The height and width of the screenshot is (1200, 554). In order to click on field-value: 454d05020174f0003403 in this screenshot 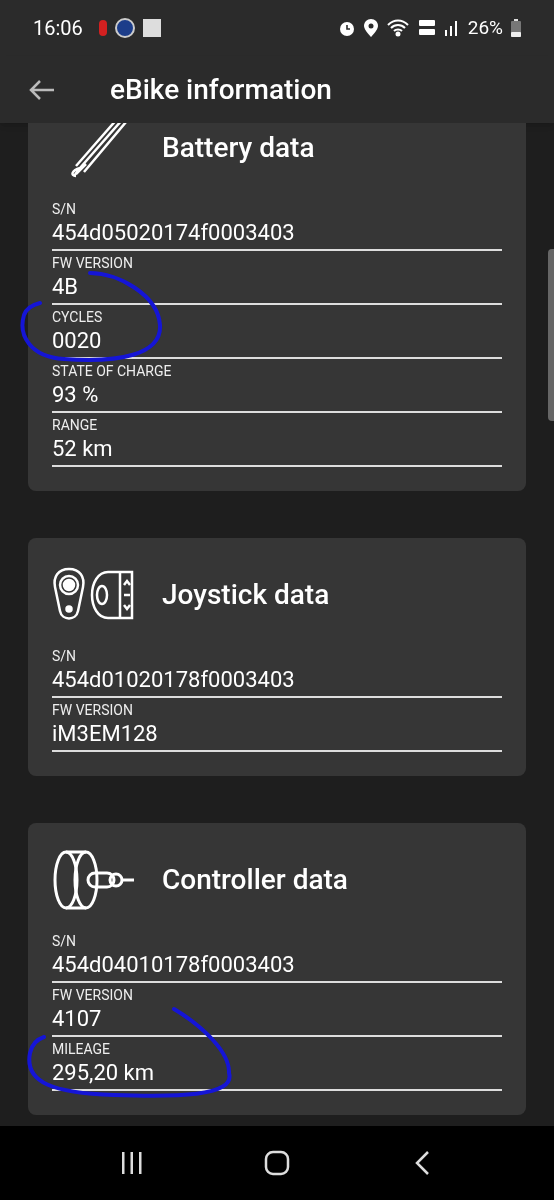, I will do `click(173, 233)`.